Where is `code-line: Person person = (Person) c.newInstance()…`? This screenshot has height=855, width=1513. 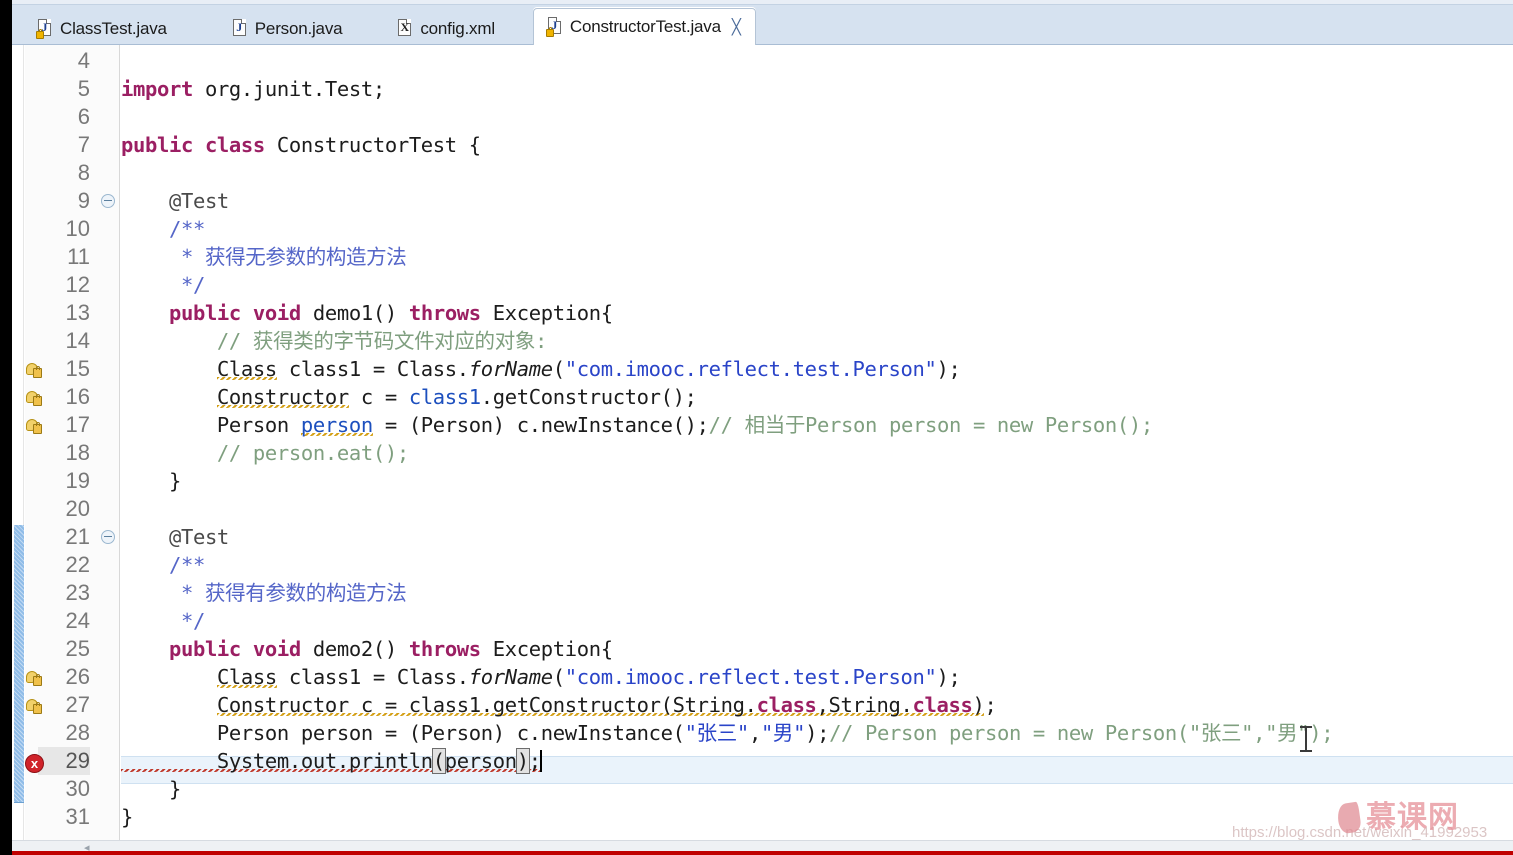
code-line: Person person = (Person) c.newInstance()… is located at coordinates (637, 425).